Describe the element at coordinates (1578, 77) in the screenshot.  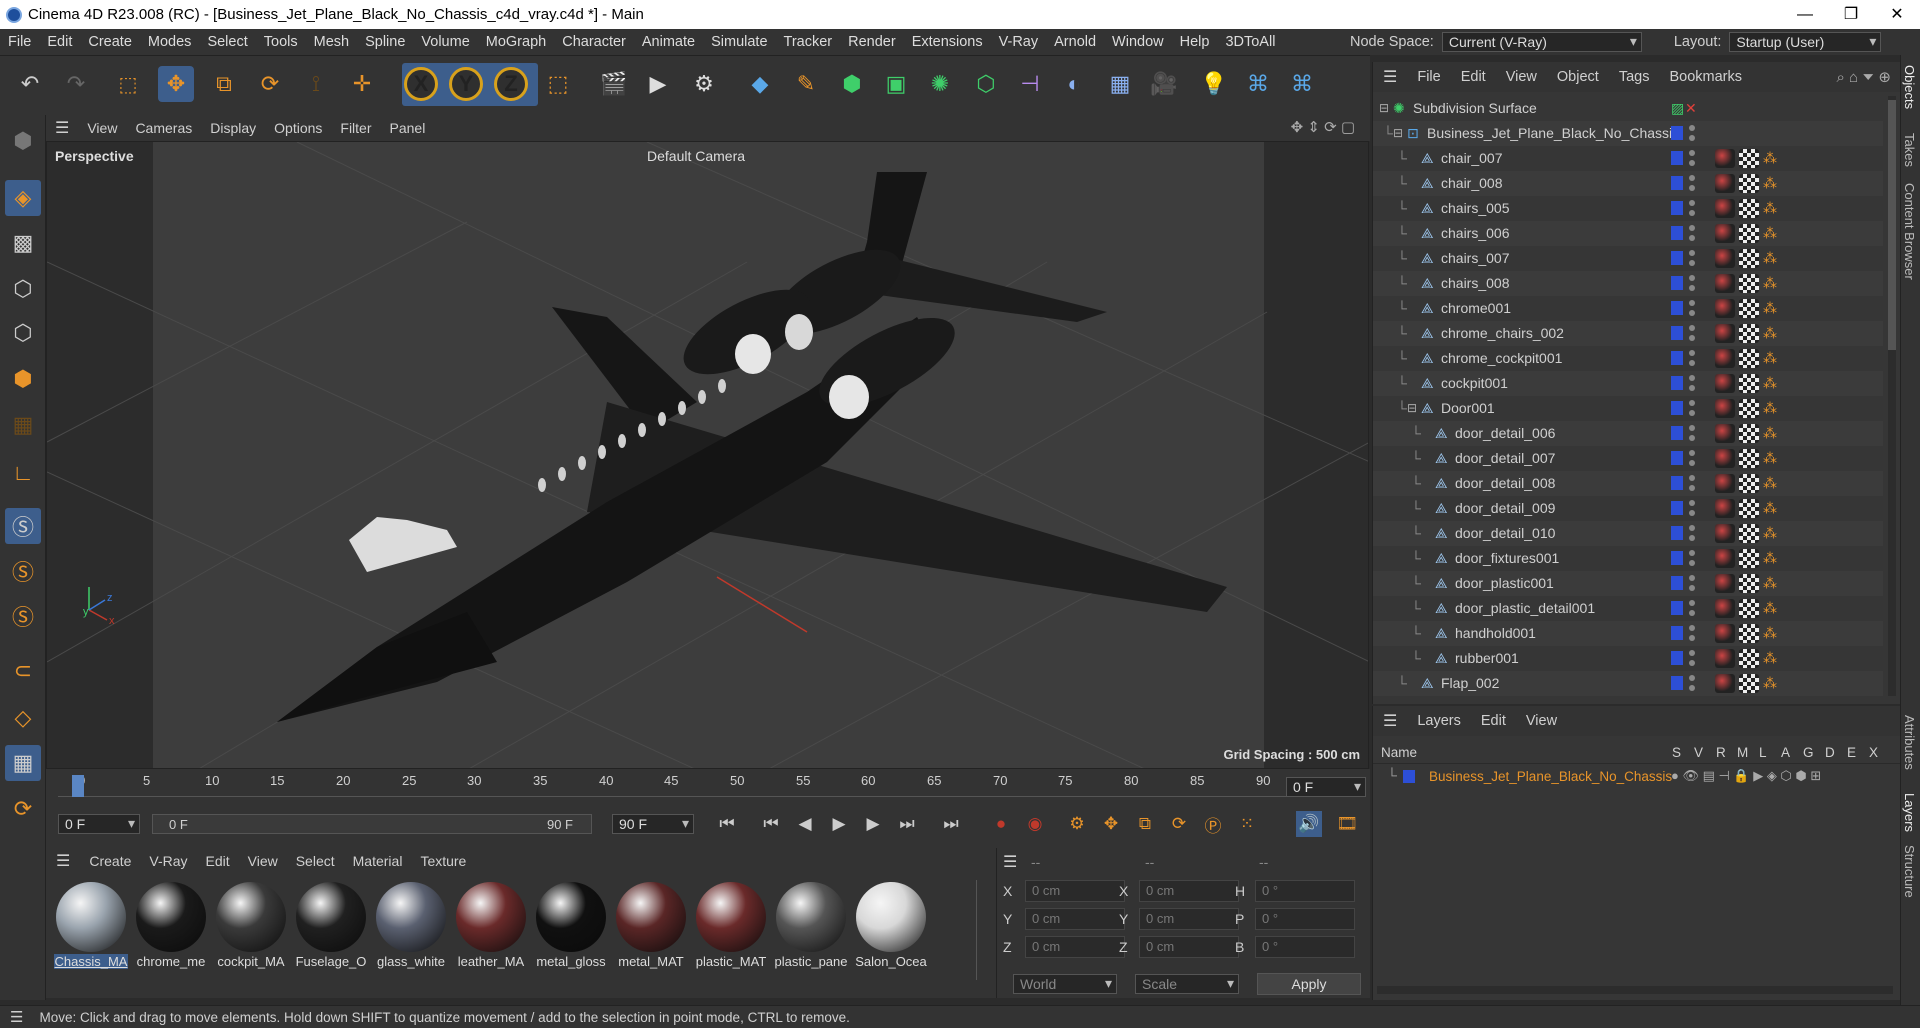
I see `object-menu-object: Object` at that location.